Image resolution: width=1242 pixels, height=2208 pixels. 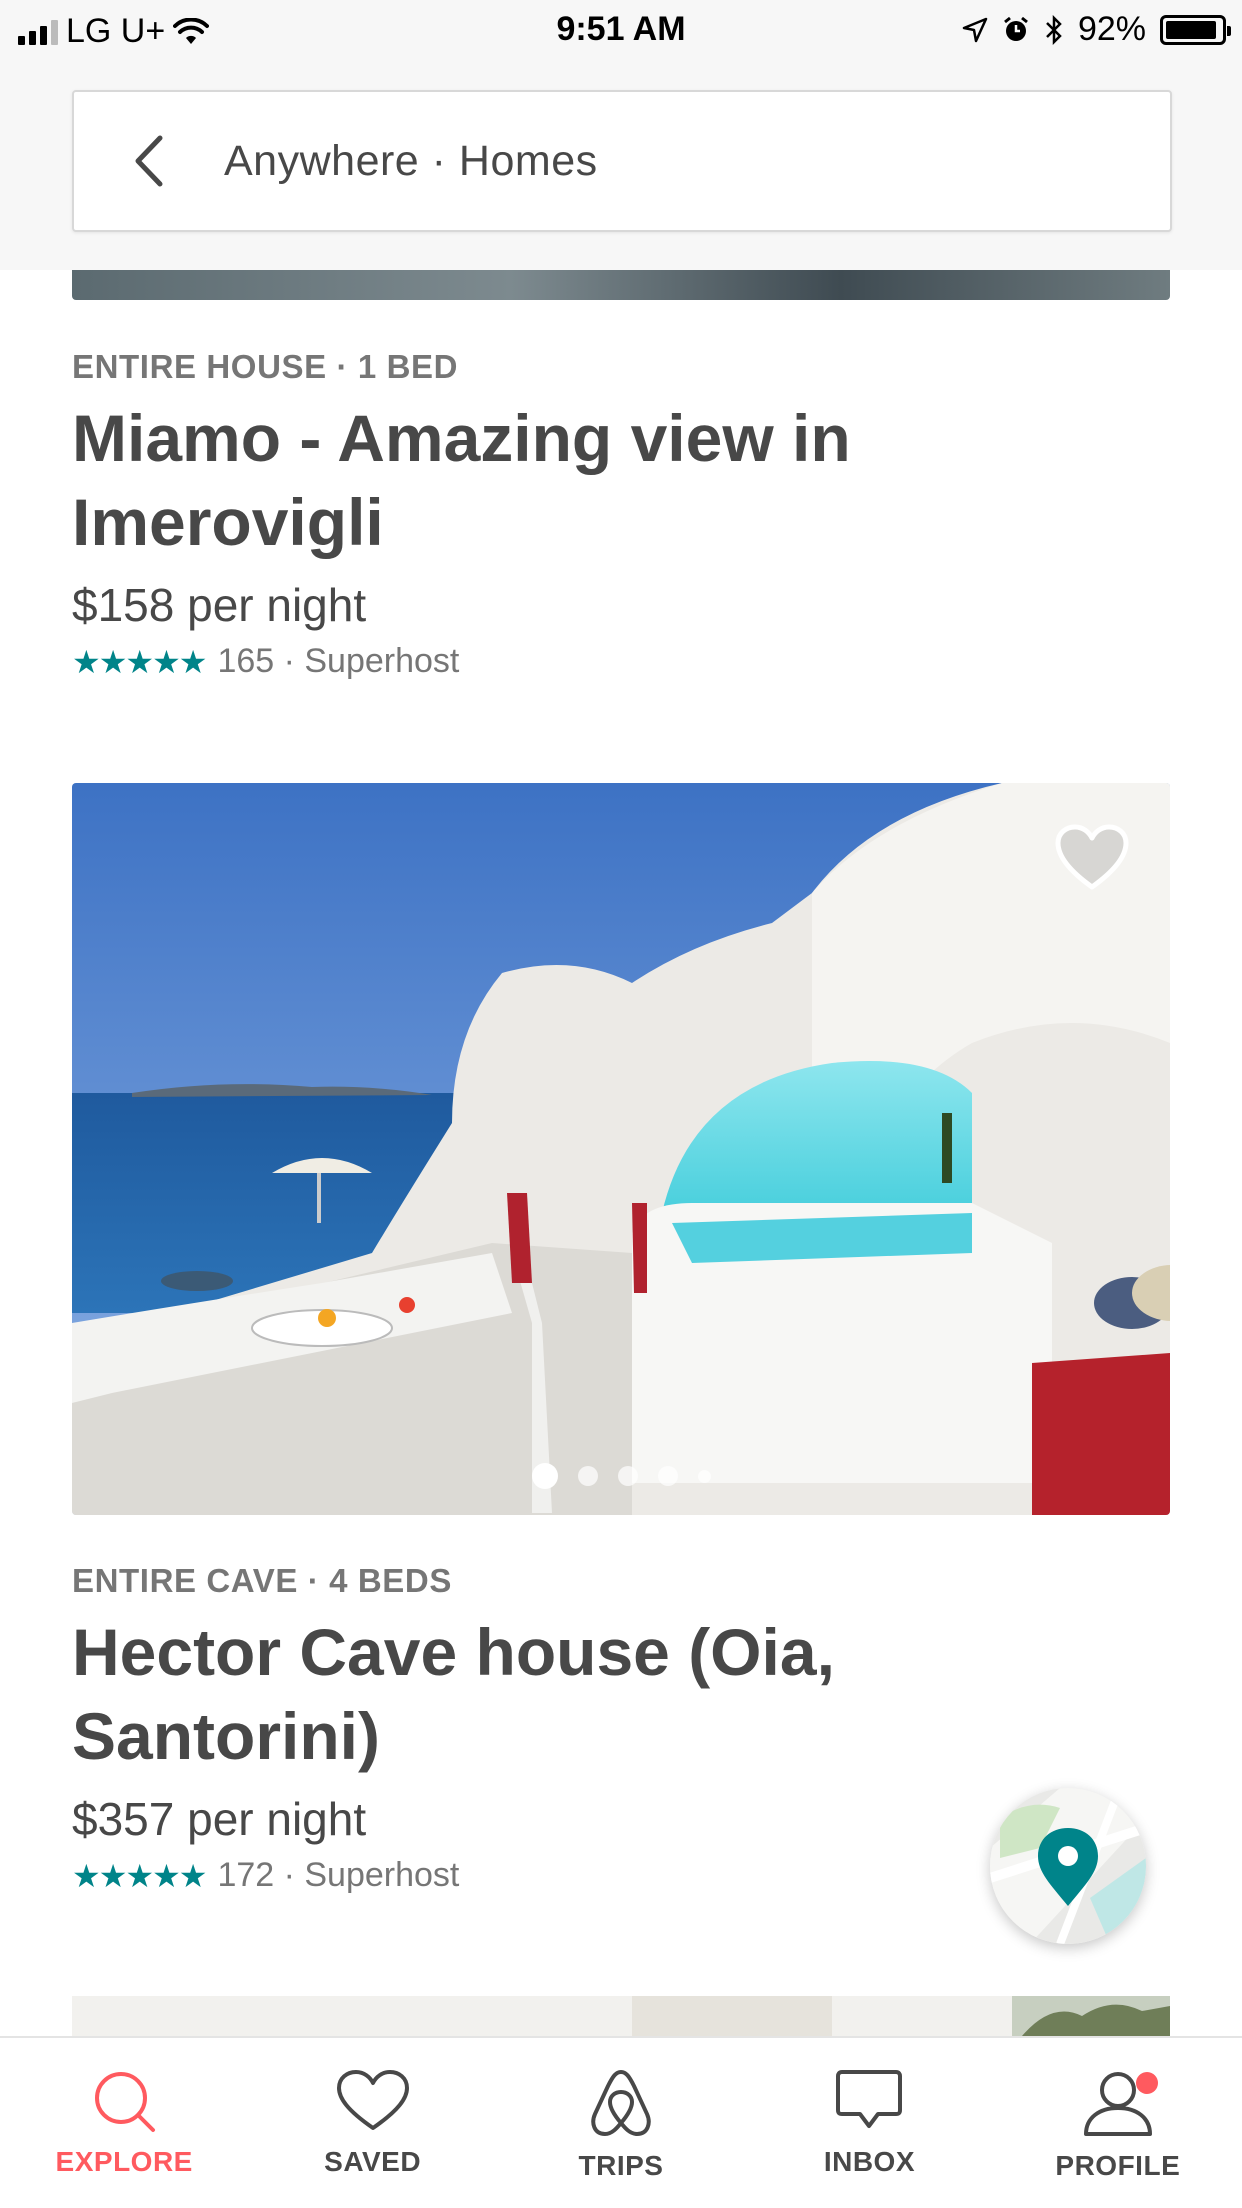 I want to click on carrier-label: LG U+, so click(x=116, y=31).